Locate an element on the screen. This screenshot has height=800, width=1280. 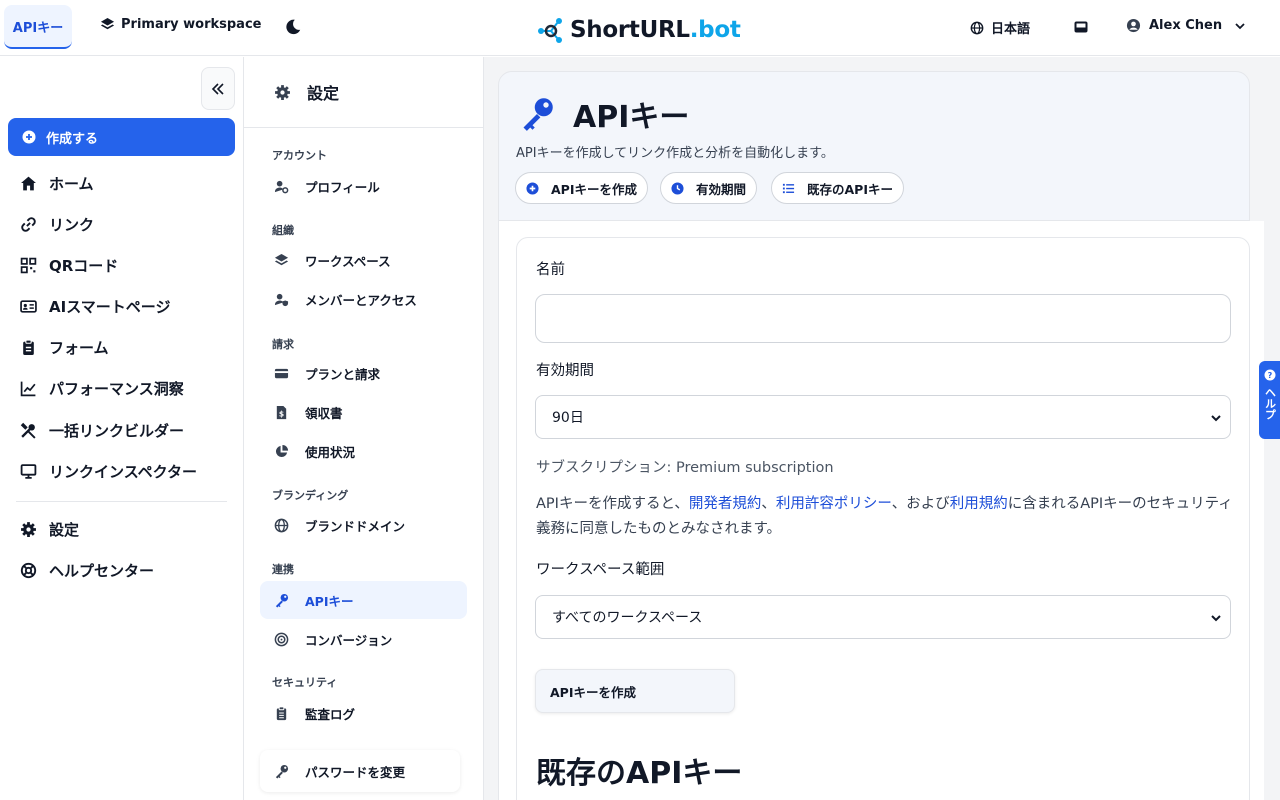
settings-item-workspace: ワークスペース is located at coordinates (363, 260).